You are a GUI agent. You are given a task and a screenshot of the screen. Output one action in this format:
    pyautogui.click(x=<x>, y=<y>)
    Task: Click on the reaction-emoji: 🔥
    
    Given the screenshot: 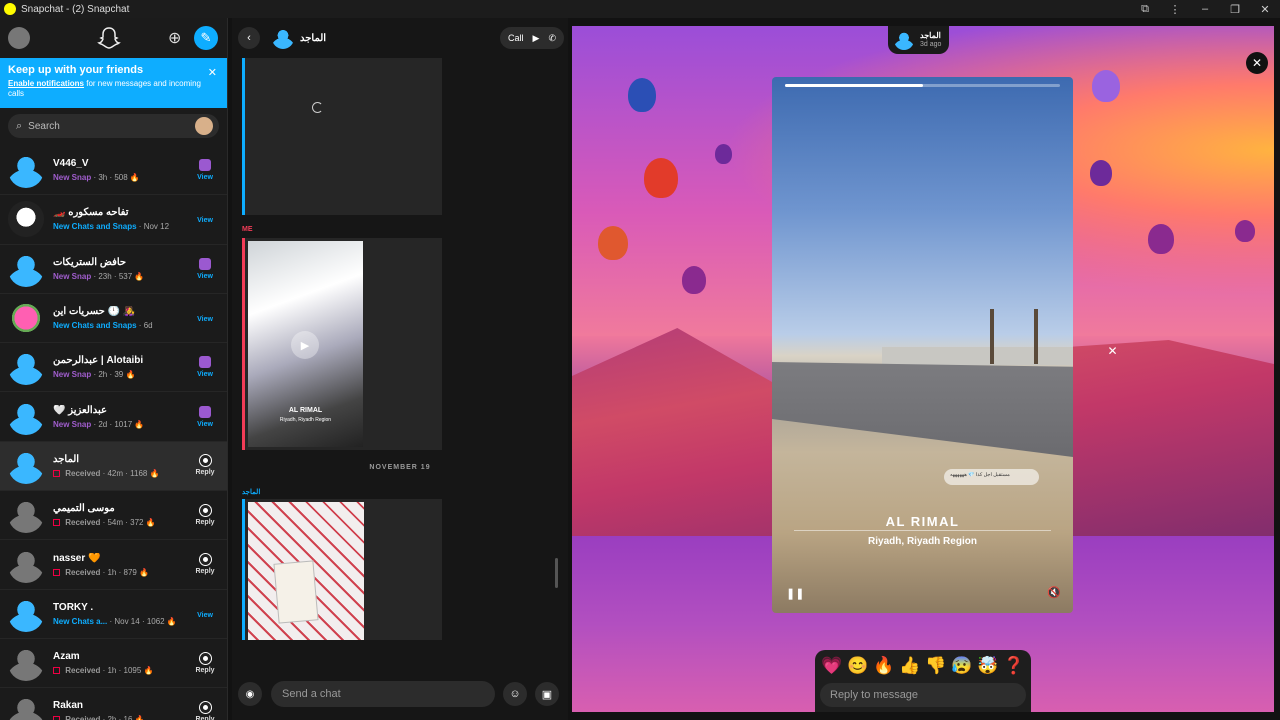 What is the action you would take?
    pyautogui.click(x=883, y=666)
    